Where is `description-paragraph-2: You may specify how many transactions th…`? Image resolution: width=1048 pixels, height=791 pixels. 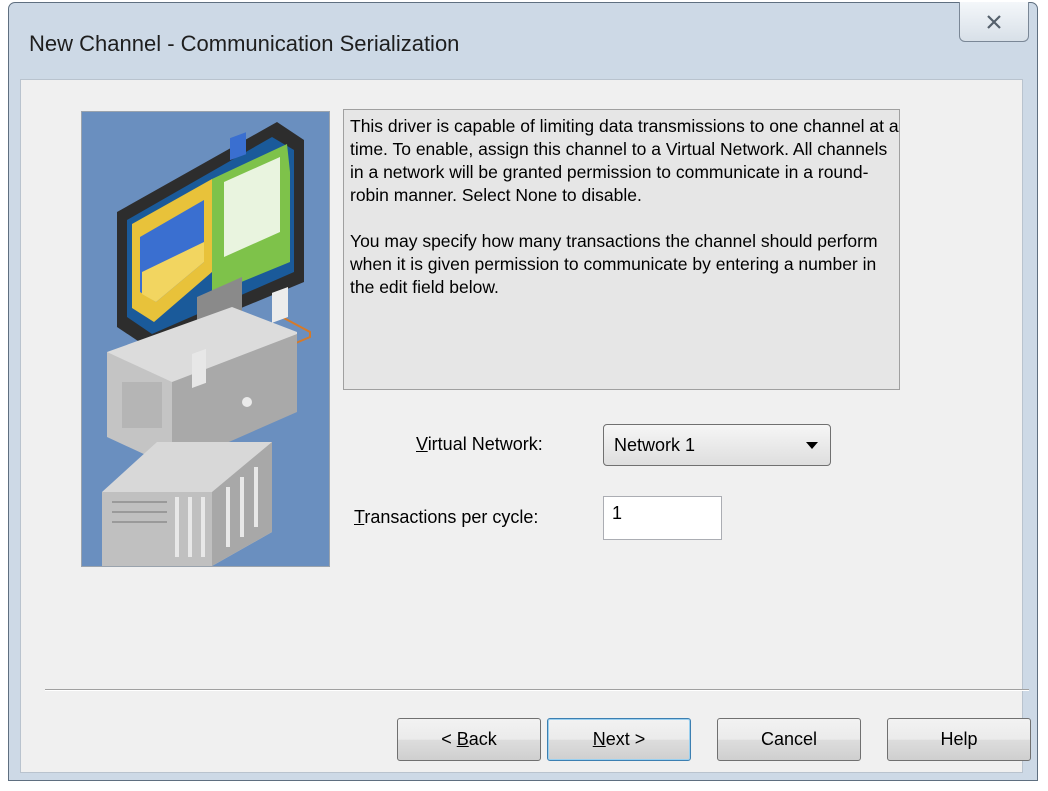
description-paragraph-2: You may specify how many transactions th… is located at coordinates (614, 264).